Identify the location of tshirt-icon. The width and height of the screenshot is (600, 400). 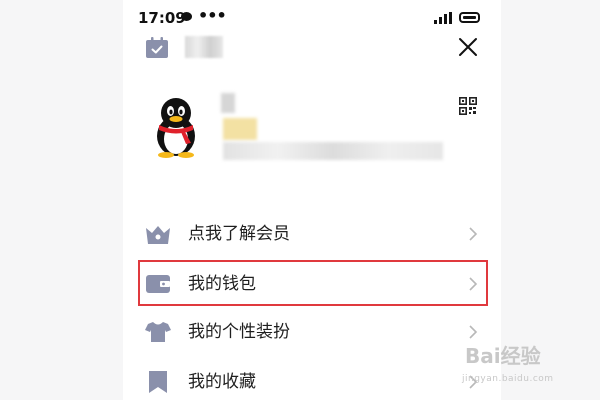
(158, 332).